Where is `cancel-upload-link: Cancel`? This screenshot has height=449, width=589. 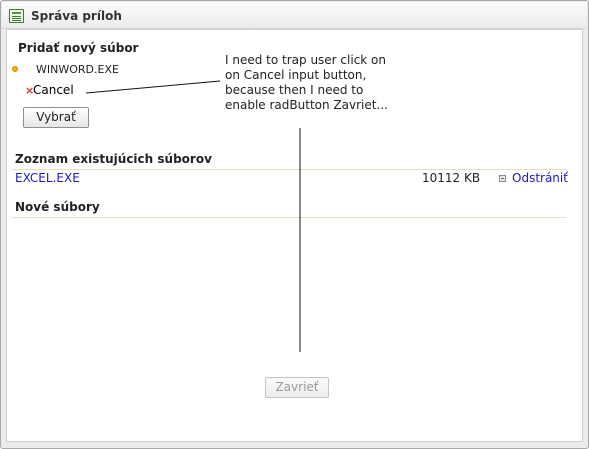 cancel-upload-link: Cancel is located at coordinates (53, 90).